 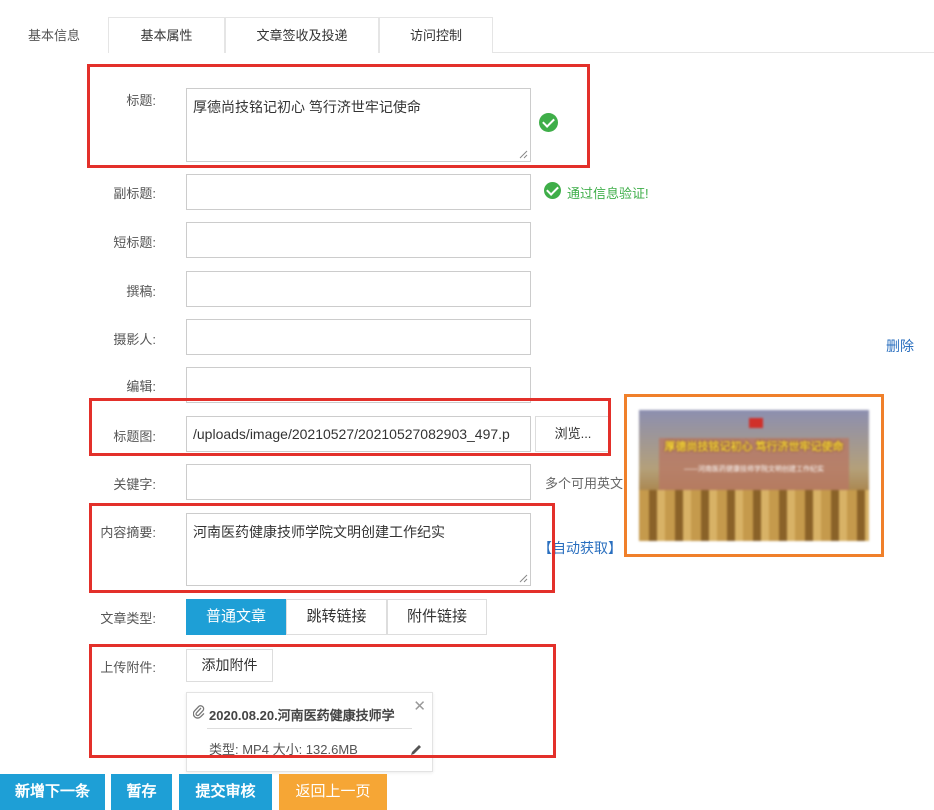 What do you see at coordinates (141, 792) in the screenshot?
I see `save-draft-button: 暂存` at bounding box center [141, 792].